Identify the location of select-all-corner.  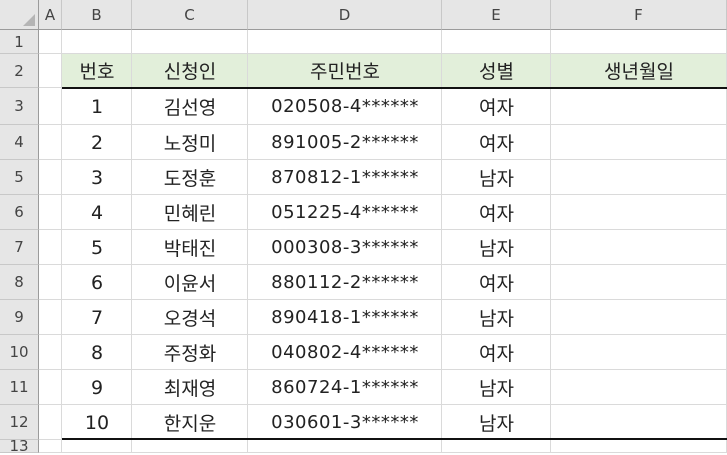
(19, 15).